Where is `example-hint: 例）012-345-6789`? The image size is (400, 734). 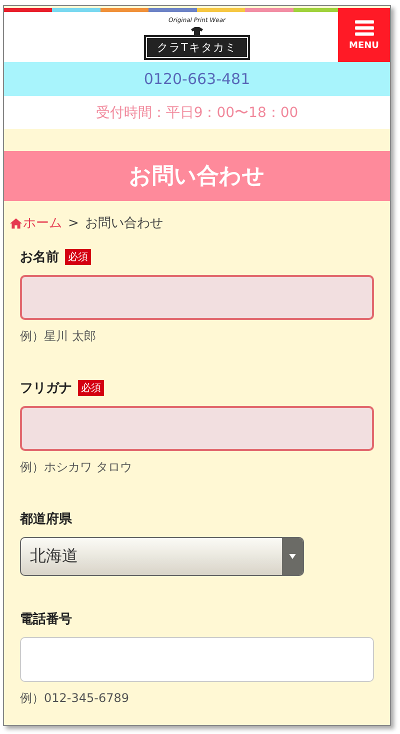
example-hint: 例）012-345-6789 is located at coordinates (75, 698).